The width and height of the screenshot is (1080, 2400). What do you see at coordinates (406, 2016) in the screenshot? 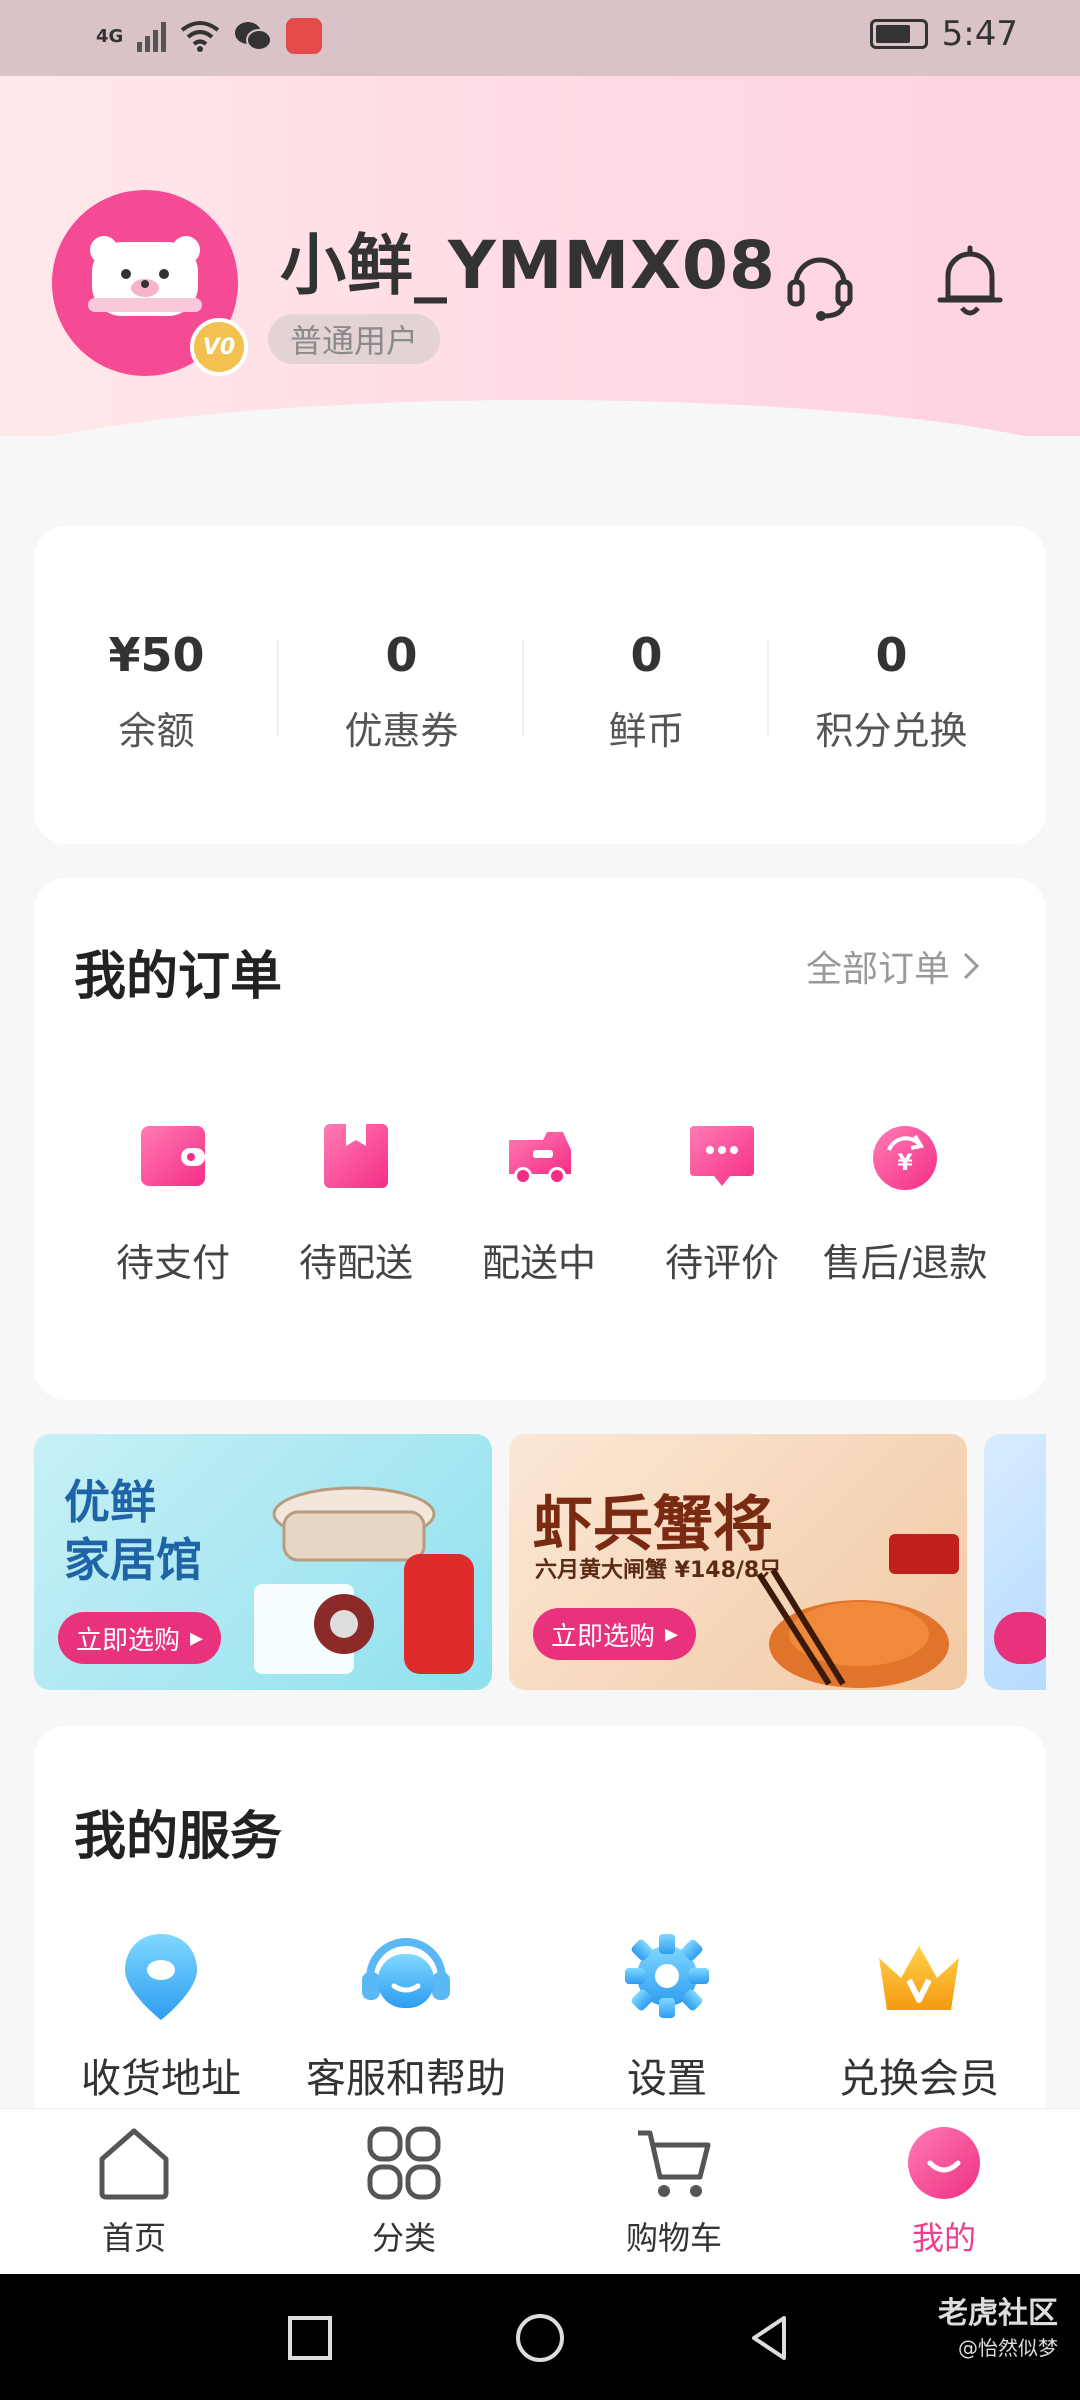
I see `service-customer-help: 客服和帮助` at bounding box center [406, 2016].